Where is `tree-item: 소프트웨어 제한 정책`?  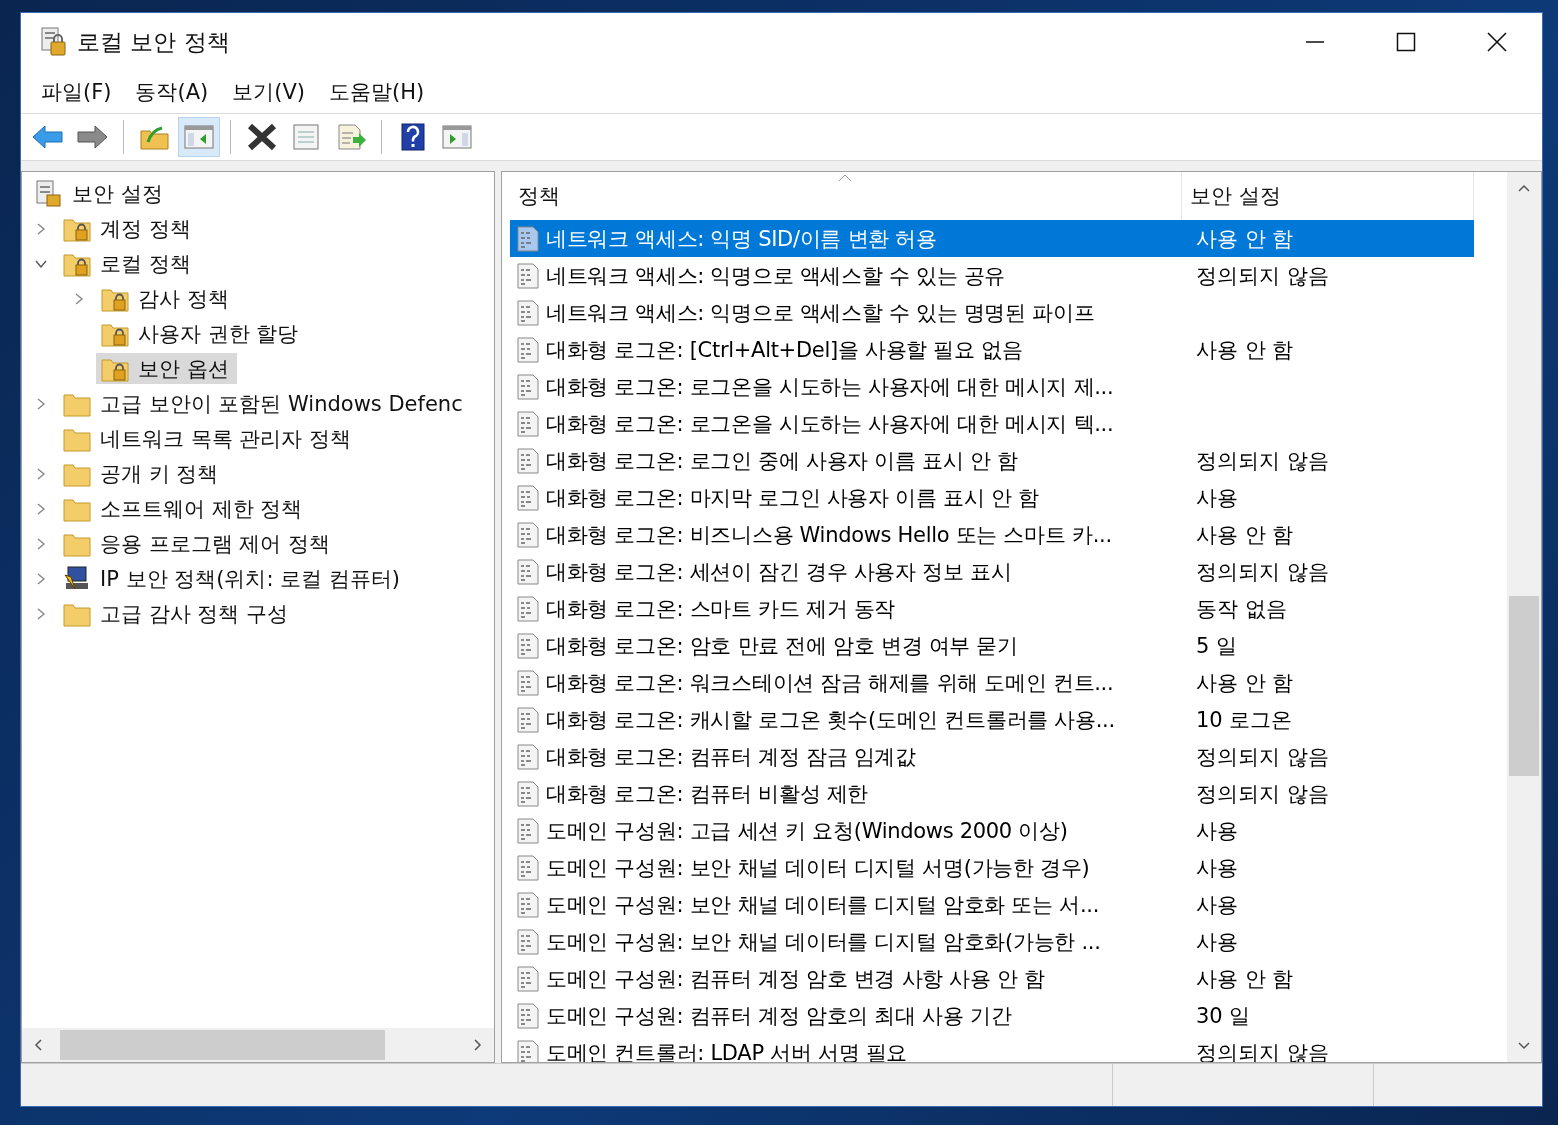 tree-item: 소프트웨어 제한 정책 is located at coordinates (184, 508).